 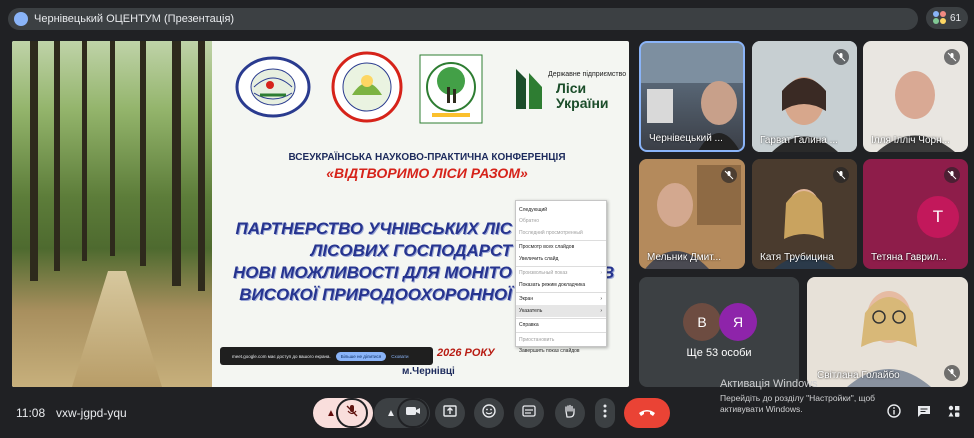 I want to click on more-options-button, so click(x=605, y=413).